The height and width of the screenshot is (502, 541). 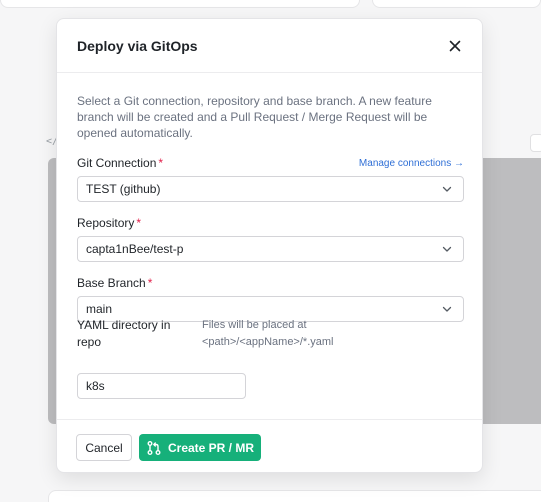 What do you see at coordinates (154, 447) in the screenshot?
I see `git-pull-request-icon` at bounding box center [154, 447].